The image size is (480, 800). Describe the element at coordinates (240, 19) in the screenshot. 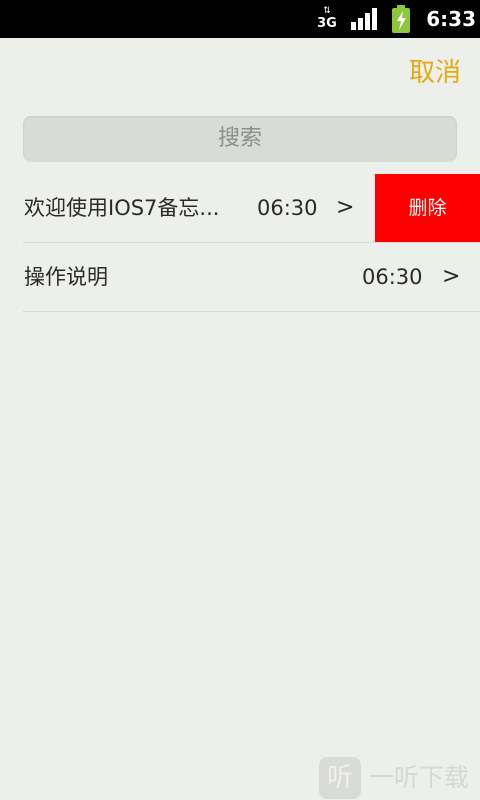

I see `status-bar: ⇅ 3G 6:33` at that location.